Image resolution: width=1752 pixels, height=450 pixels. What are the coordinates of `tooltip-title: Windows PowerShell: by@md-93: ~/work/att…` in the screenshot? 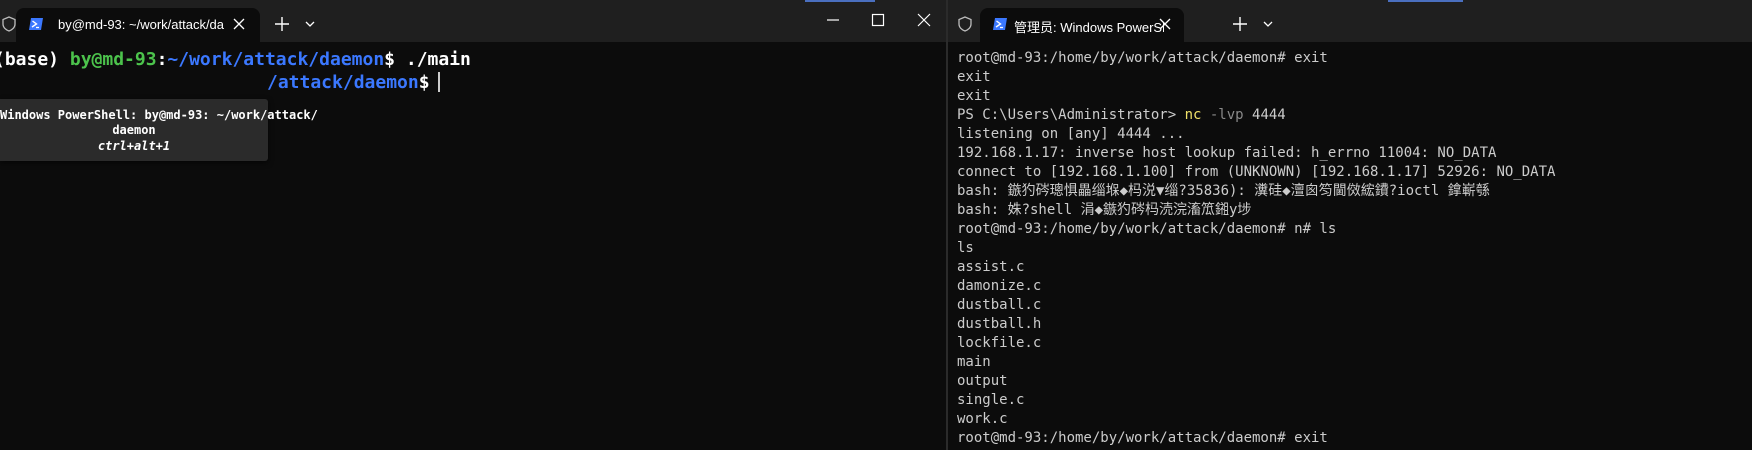 It's located at (159, 115).